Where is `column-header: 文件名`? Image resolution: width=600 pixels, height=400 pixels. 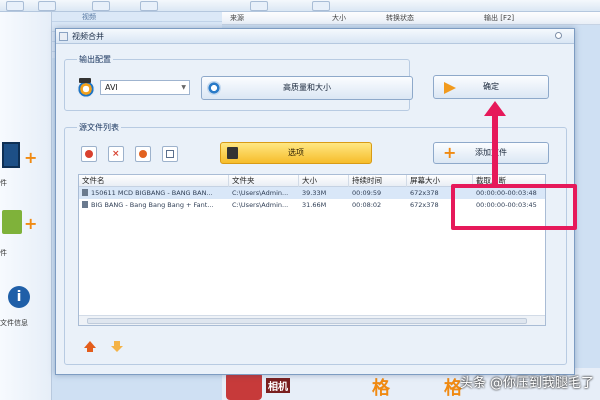 column-header: 文件名 is located at coordinates (154, 181).